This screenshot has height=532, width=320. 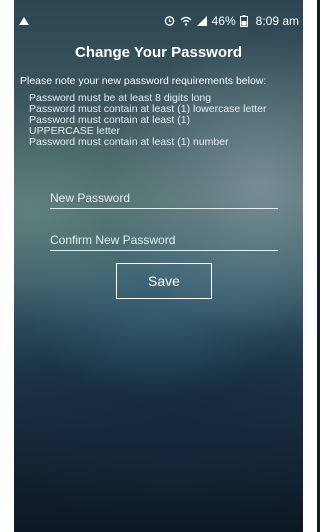 What do you see at coordinates (24, 21) in the screenshot?
I see `notification-icon` at bounding box center [24, 21].